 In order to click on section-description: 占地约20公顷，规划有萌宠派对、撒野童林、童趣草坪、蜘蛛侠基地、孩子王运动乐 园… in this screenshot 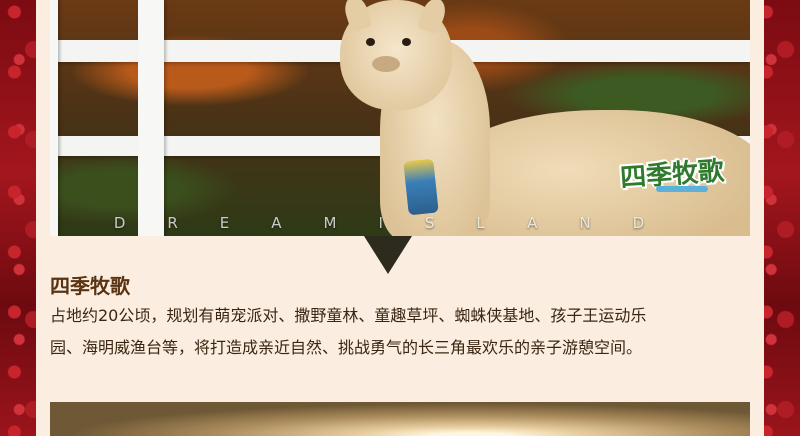, I will do `click(395, 332)`.